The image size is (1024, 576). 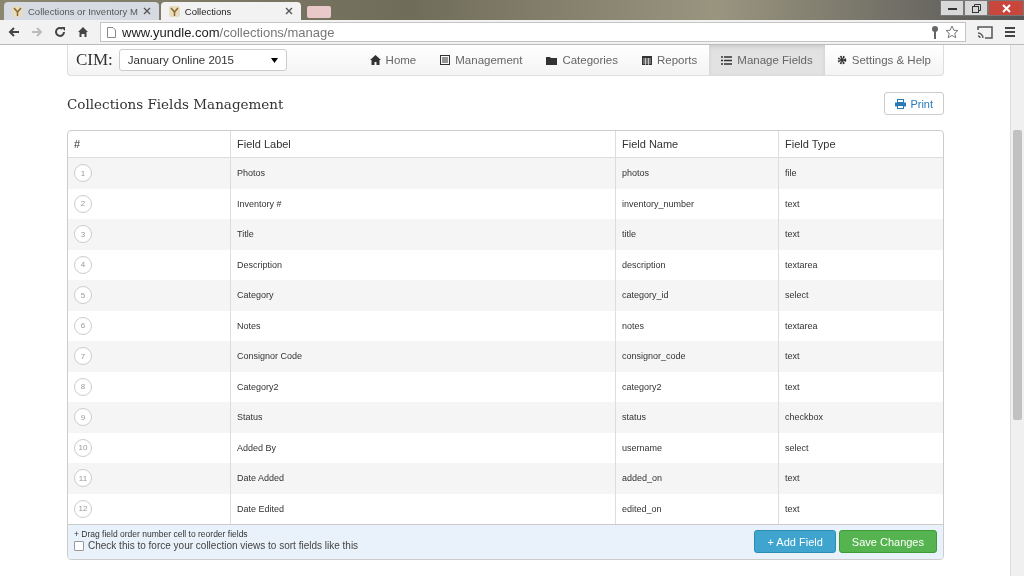 I want to click on sort-checkbox, so click(x=79, y=545).